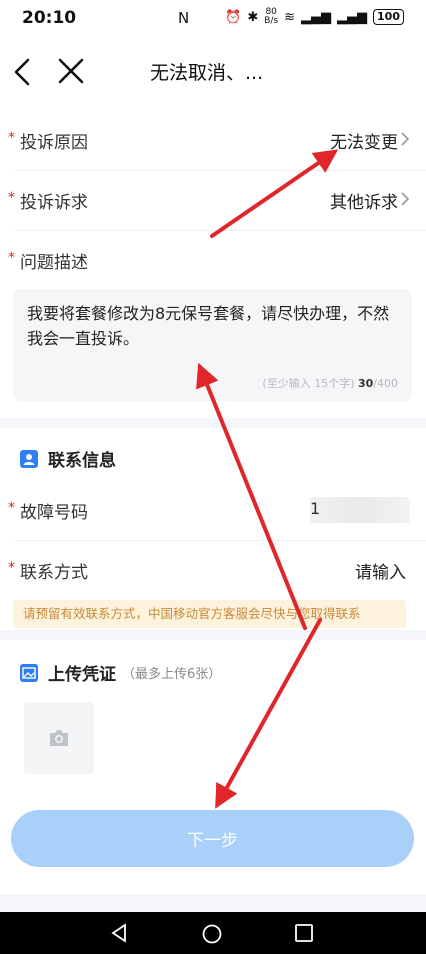  Describe the element at coordinates (212, 838) in the screenshot. I see `next-step-button: 下一步` at that location.